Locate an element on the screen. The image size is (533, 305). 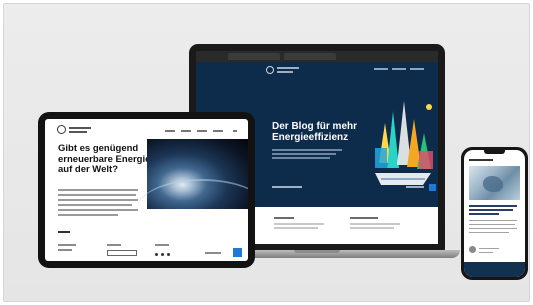
hero-title: Der Blog für mehr Energieeffizienz is located at coordinates (327, 132).